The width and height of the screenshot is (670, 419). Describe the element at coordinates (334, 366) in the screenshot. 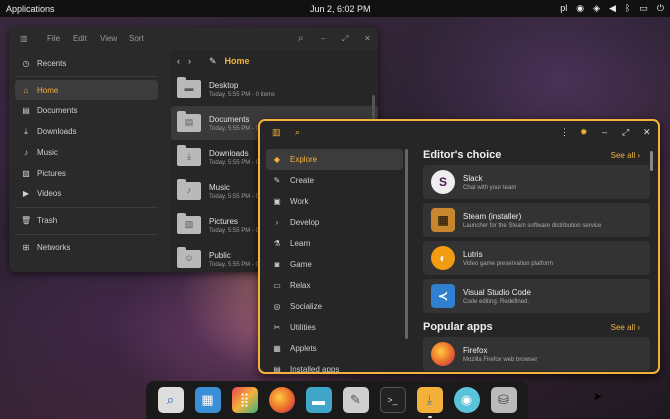

I see `category-installed-apps: ▤ Installed apps` at that location.